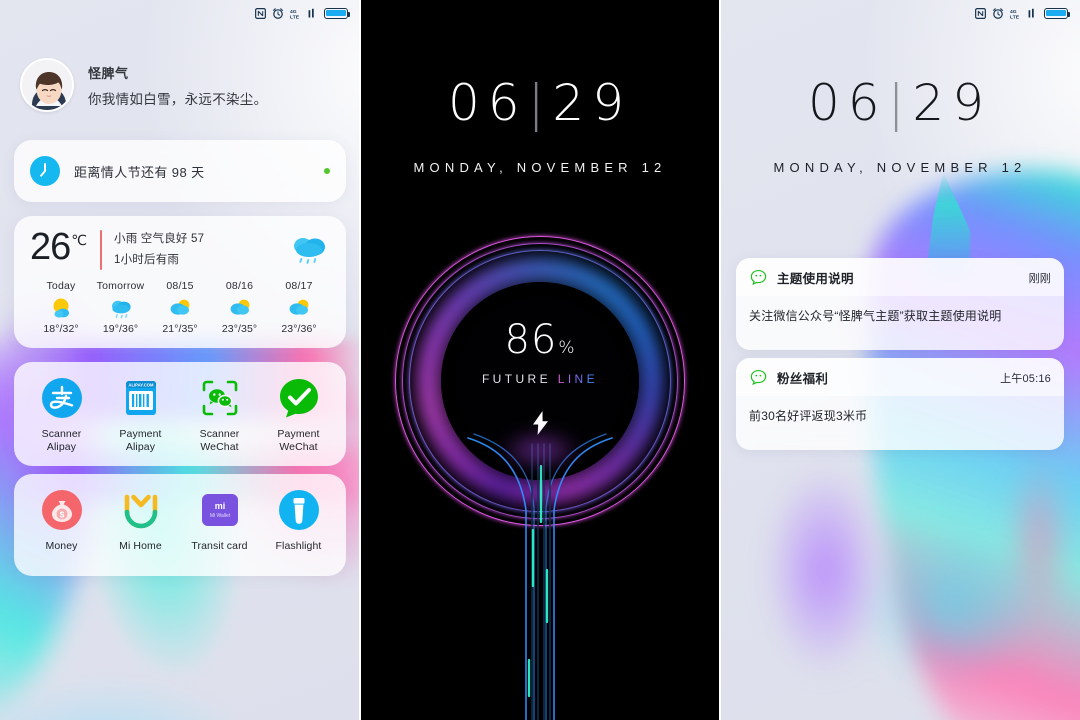  What do you see at coordinates (61, 546) in the screenshot?
I see `shortcut-label: Money` at bounding box center [61, 546].